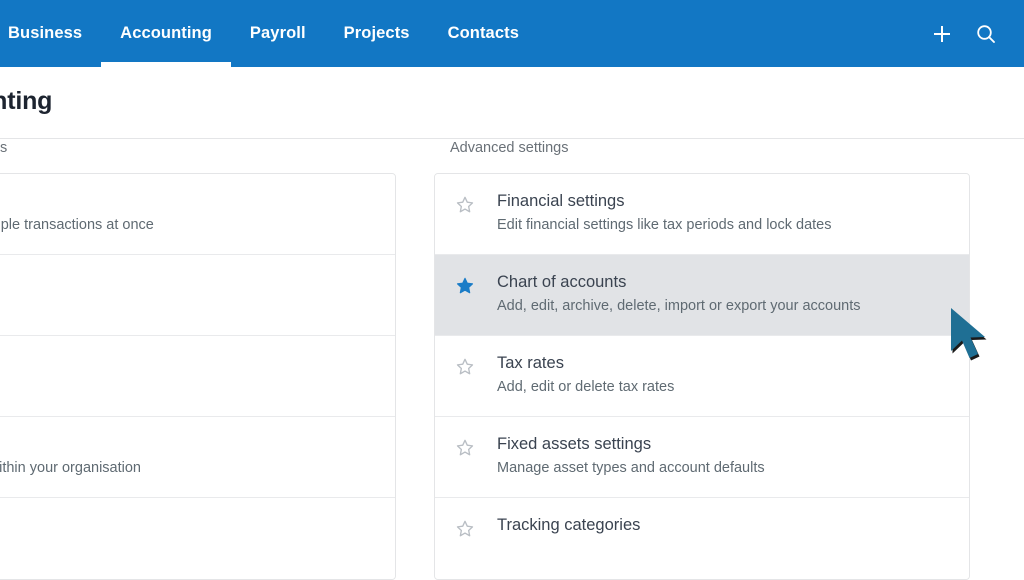 The height and width of the screenshot is (580, 1024). I want to click on list-item-title: ets, so click(187, 363).